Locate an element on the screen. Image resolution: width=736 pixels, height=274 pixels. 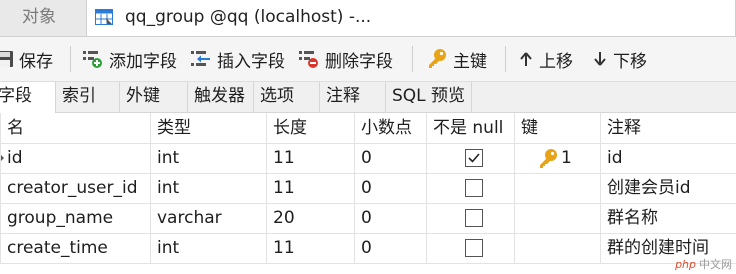
design-subtabs: 字段 索引 外键 触发器 选项 注释 SQL 预览 is located at coordinates (368, 97).